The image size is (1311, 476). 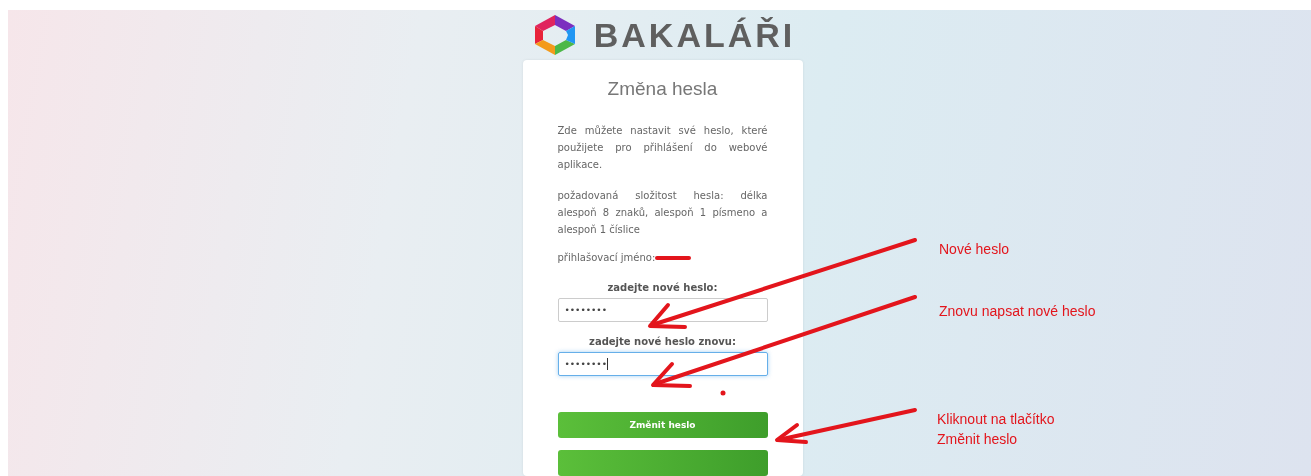 I want to click on card-title: Změna hesla, so click(x=662, y=89).